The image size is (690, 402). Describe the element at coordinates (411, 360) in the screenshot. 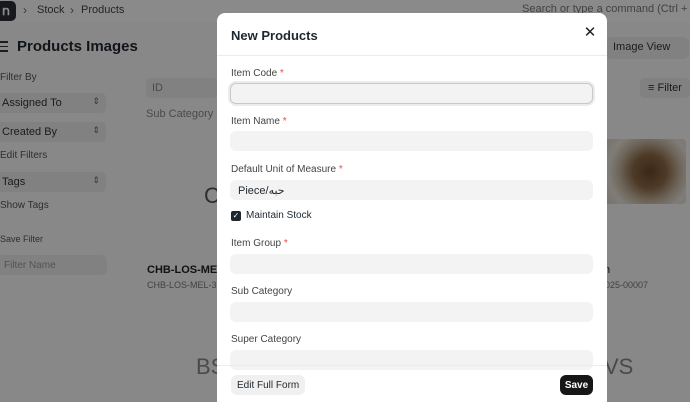

I see `super-category-input` at that location.